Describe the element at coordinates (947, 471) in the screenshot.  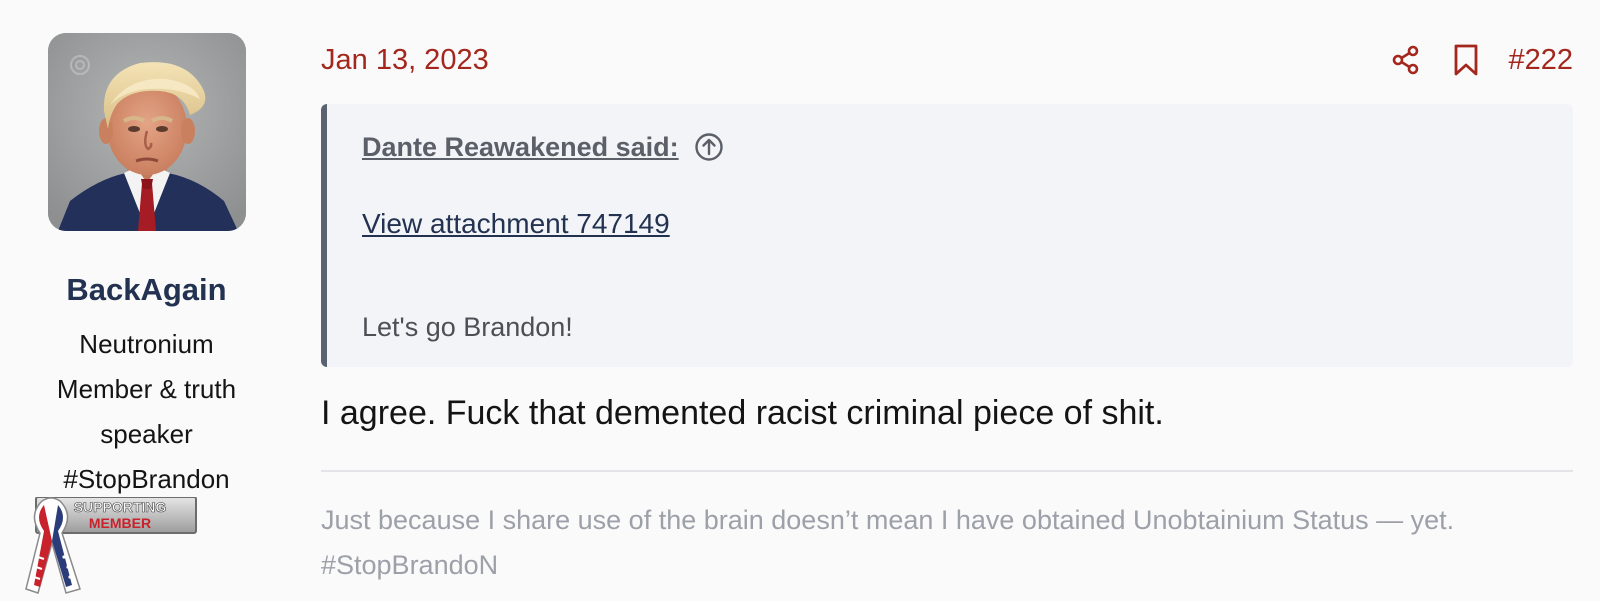
I see `signature-divider` at that location.